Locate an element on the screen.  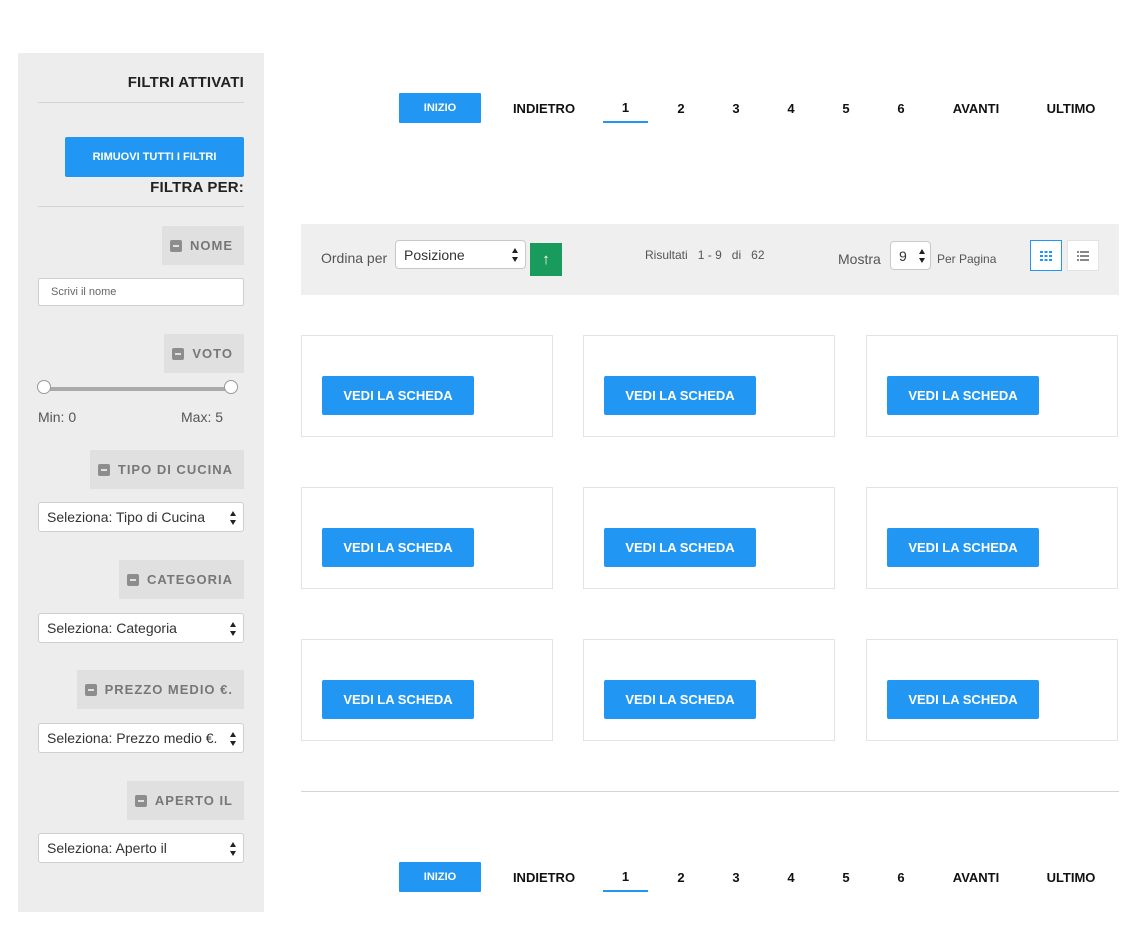
open-day-select: Seleziona: Aperto il is located at coordinates (141, 848).